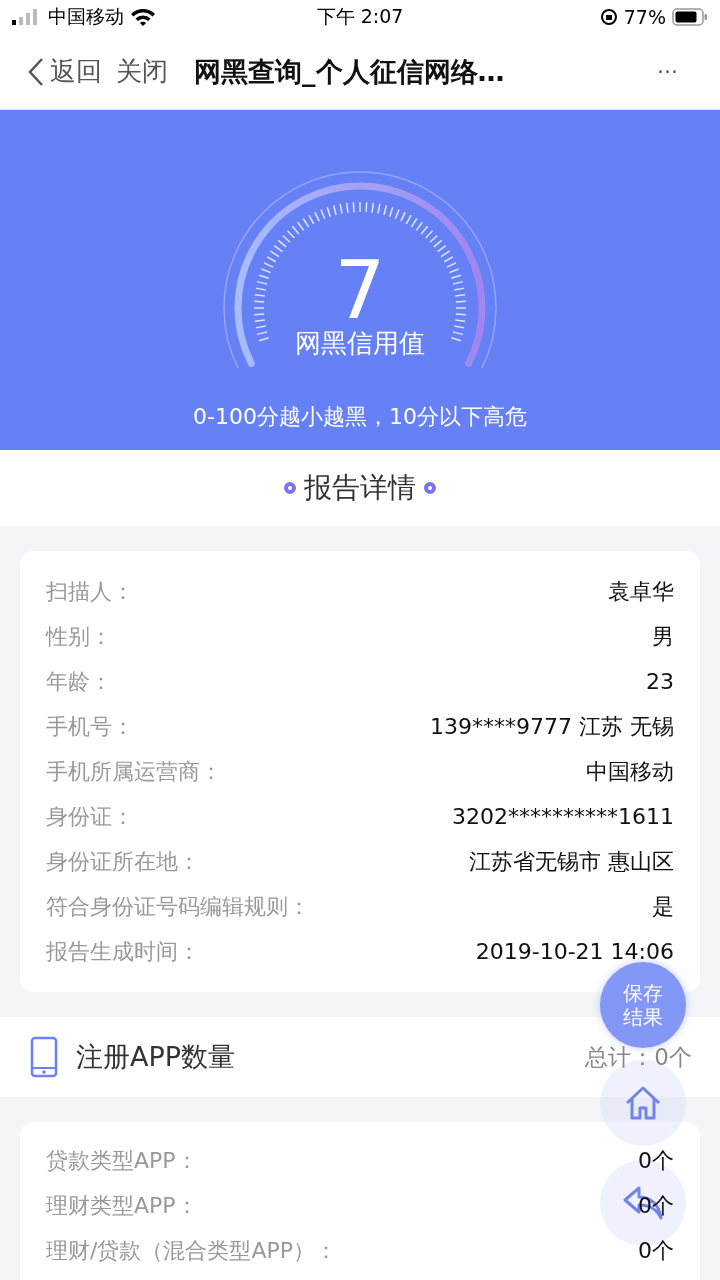 Image resolution: width=720 pixels, height=1280 pixels. Describe the element at coordinates (51, 71) in the screenshot. I see `back-button: 返回` at that location.